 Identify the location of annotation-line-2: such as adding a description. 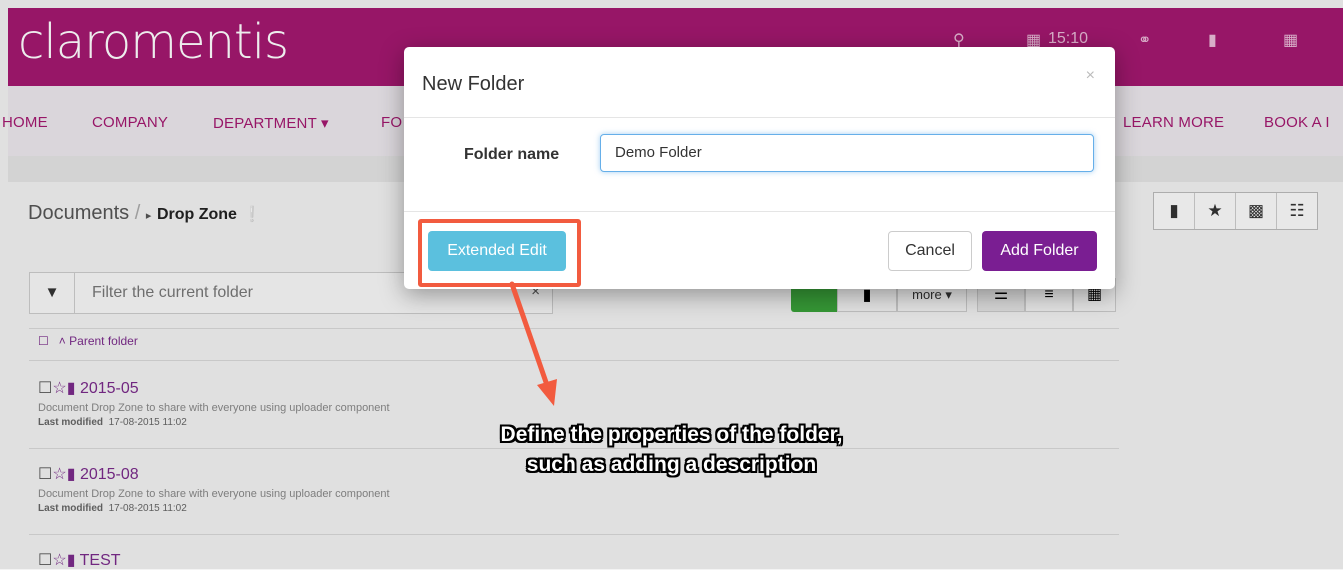
(671, 464).